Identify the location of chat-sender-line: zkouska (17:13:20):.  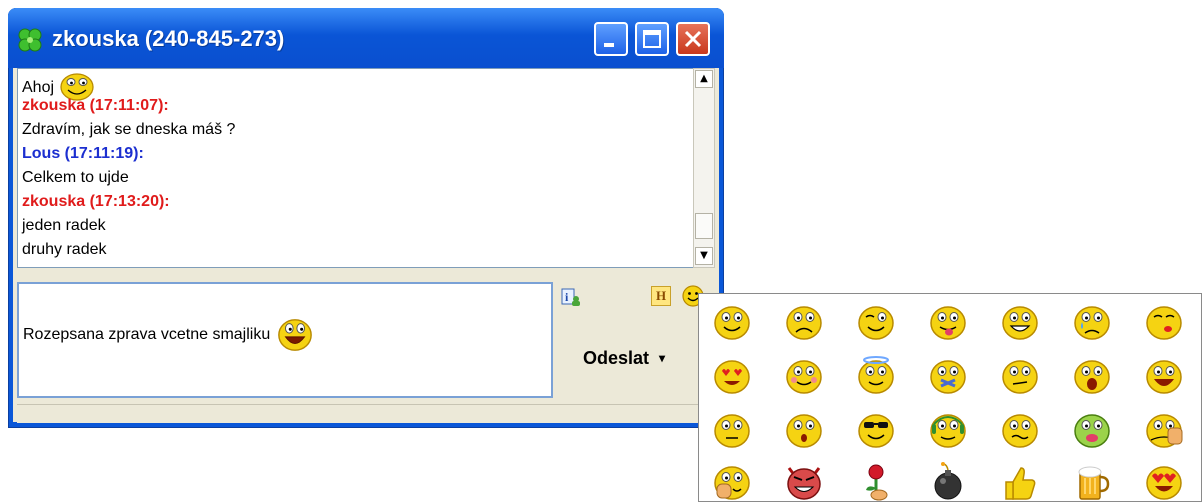
(96, 202).